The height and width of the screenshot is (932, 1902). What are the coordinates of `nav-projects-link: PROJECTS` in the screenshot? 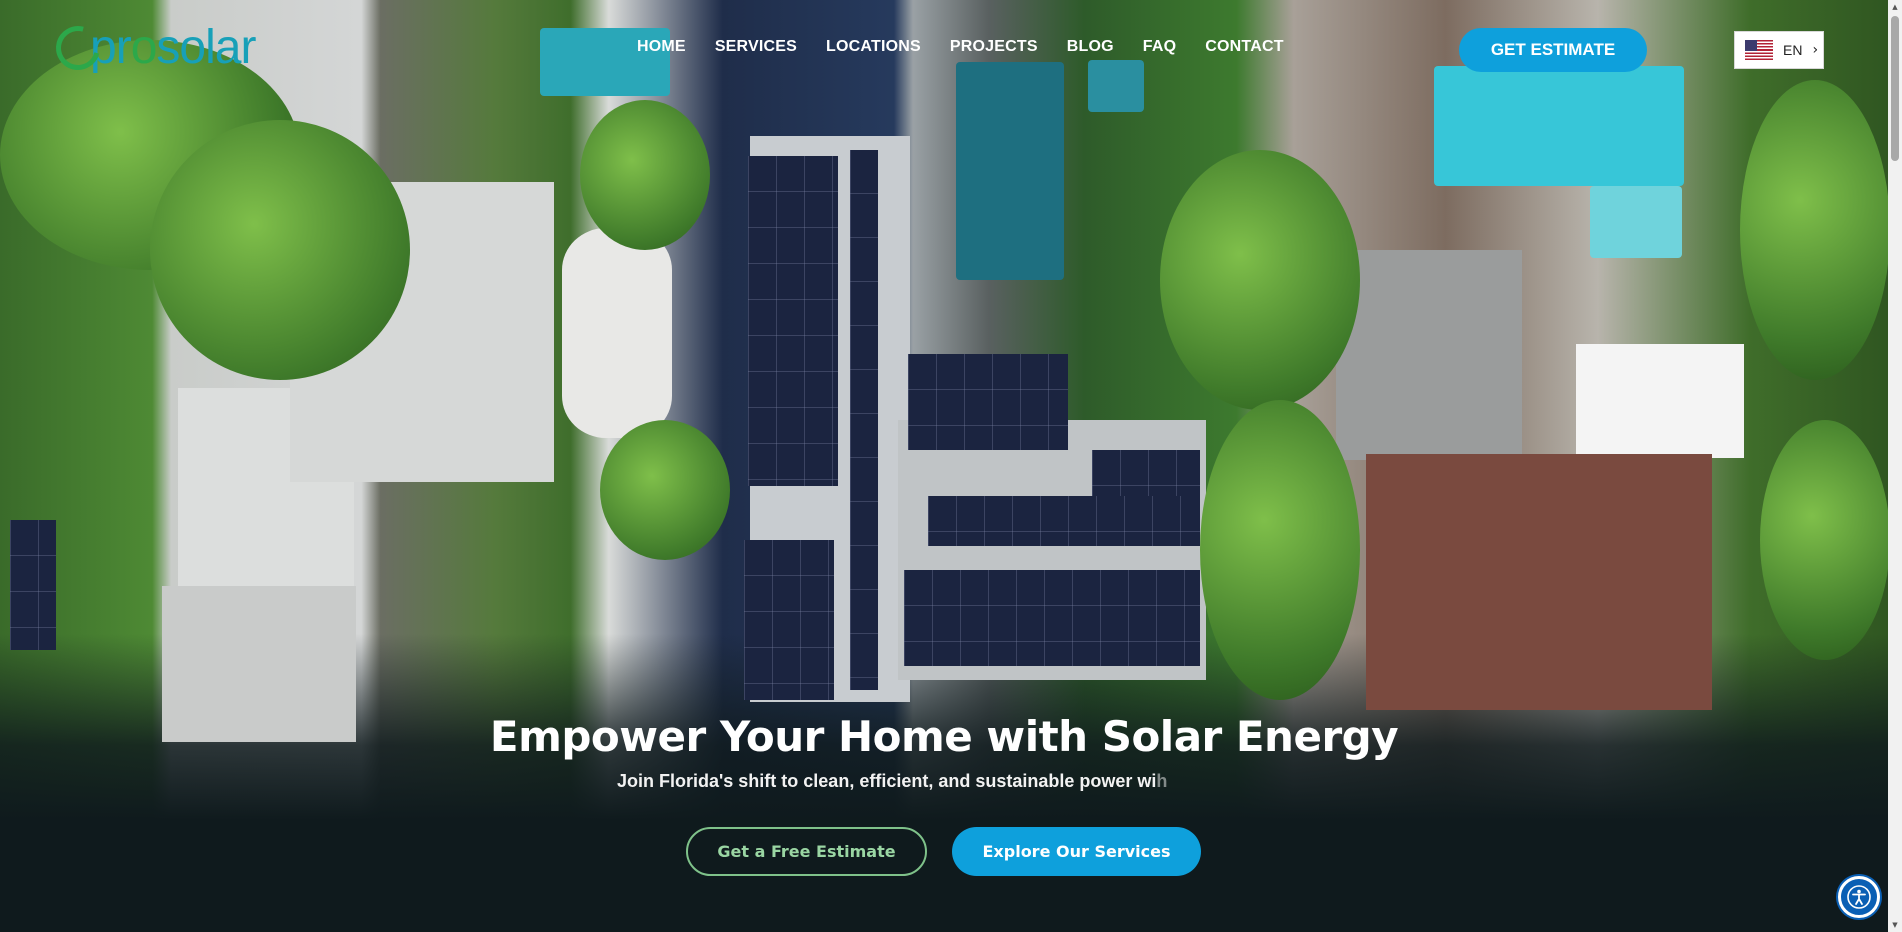 It's located at (994, 47).